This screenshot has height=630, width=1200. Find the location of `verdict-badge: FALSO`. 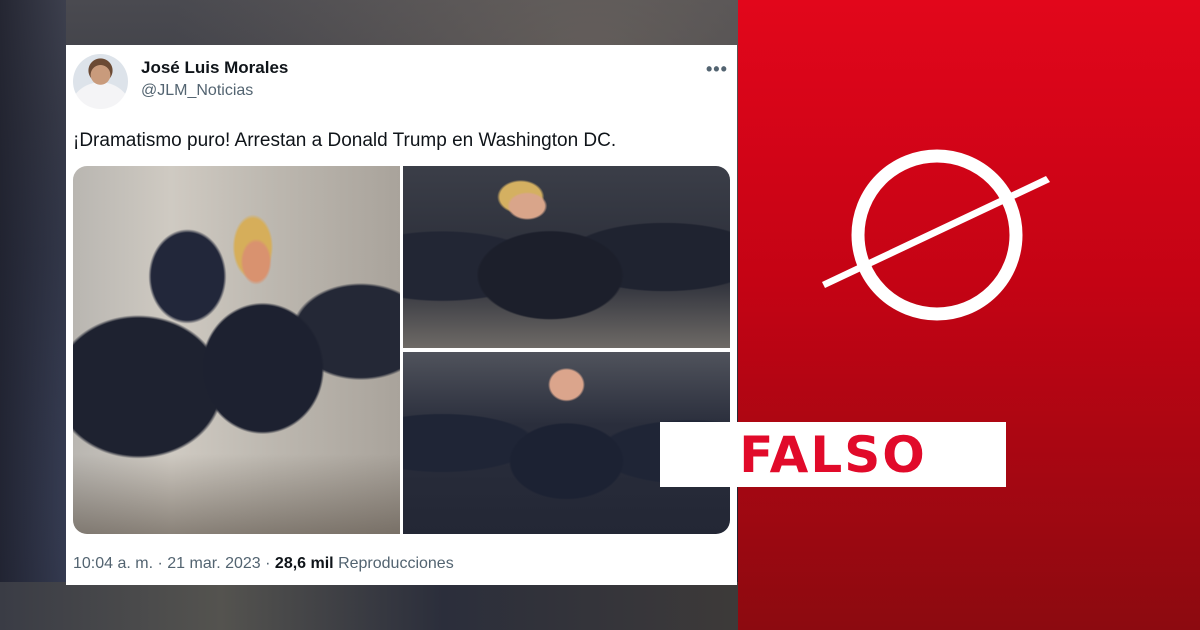

verdict-badge: FALSO is located at coordinates (833, 454).